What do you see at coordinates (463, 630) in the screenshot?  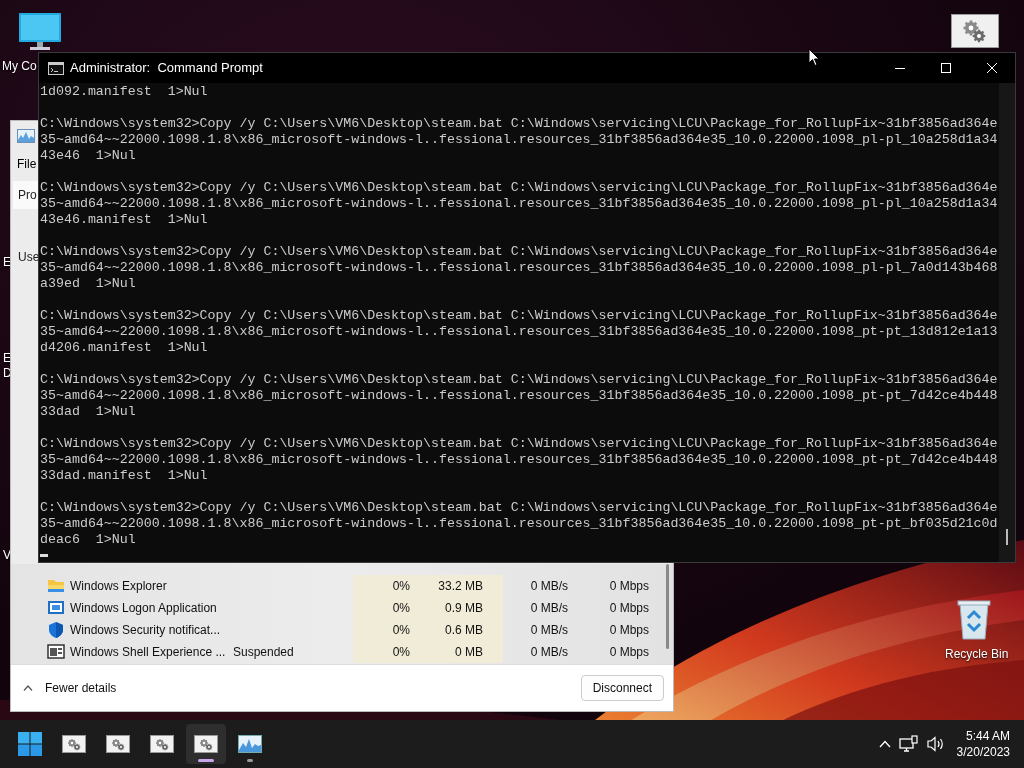 I see `table-cell-text: 0.6 MB` at bounding box center [463, 630].